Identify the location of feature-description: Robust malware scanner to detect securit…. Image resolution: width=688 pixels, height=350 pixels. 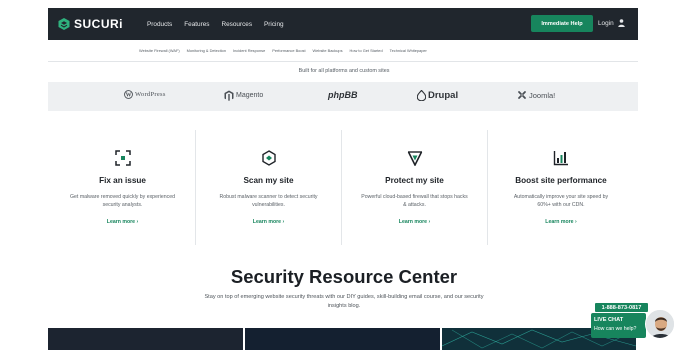
(268, 201).